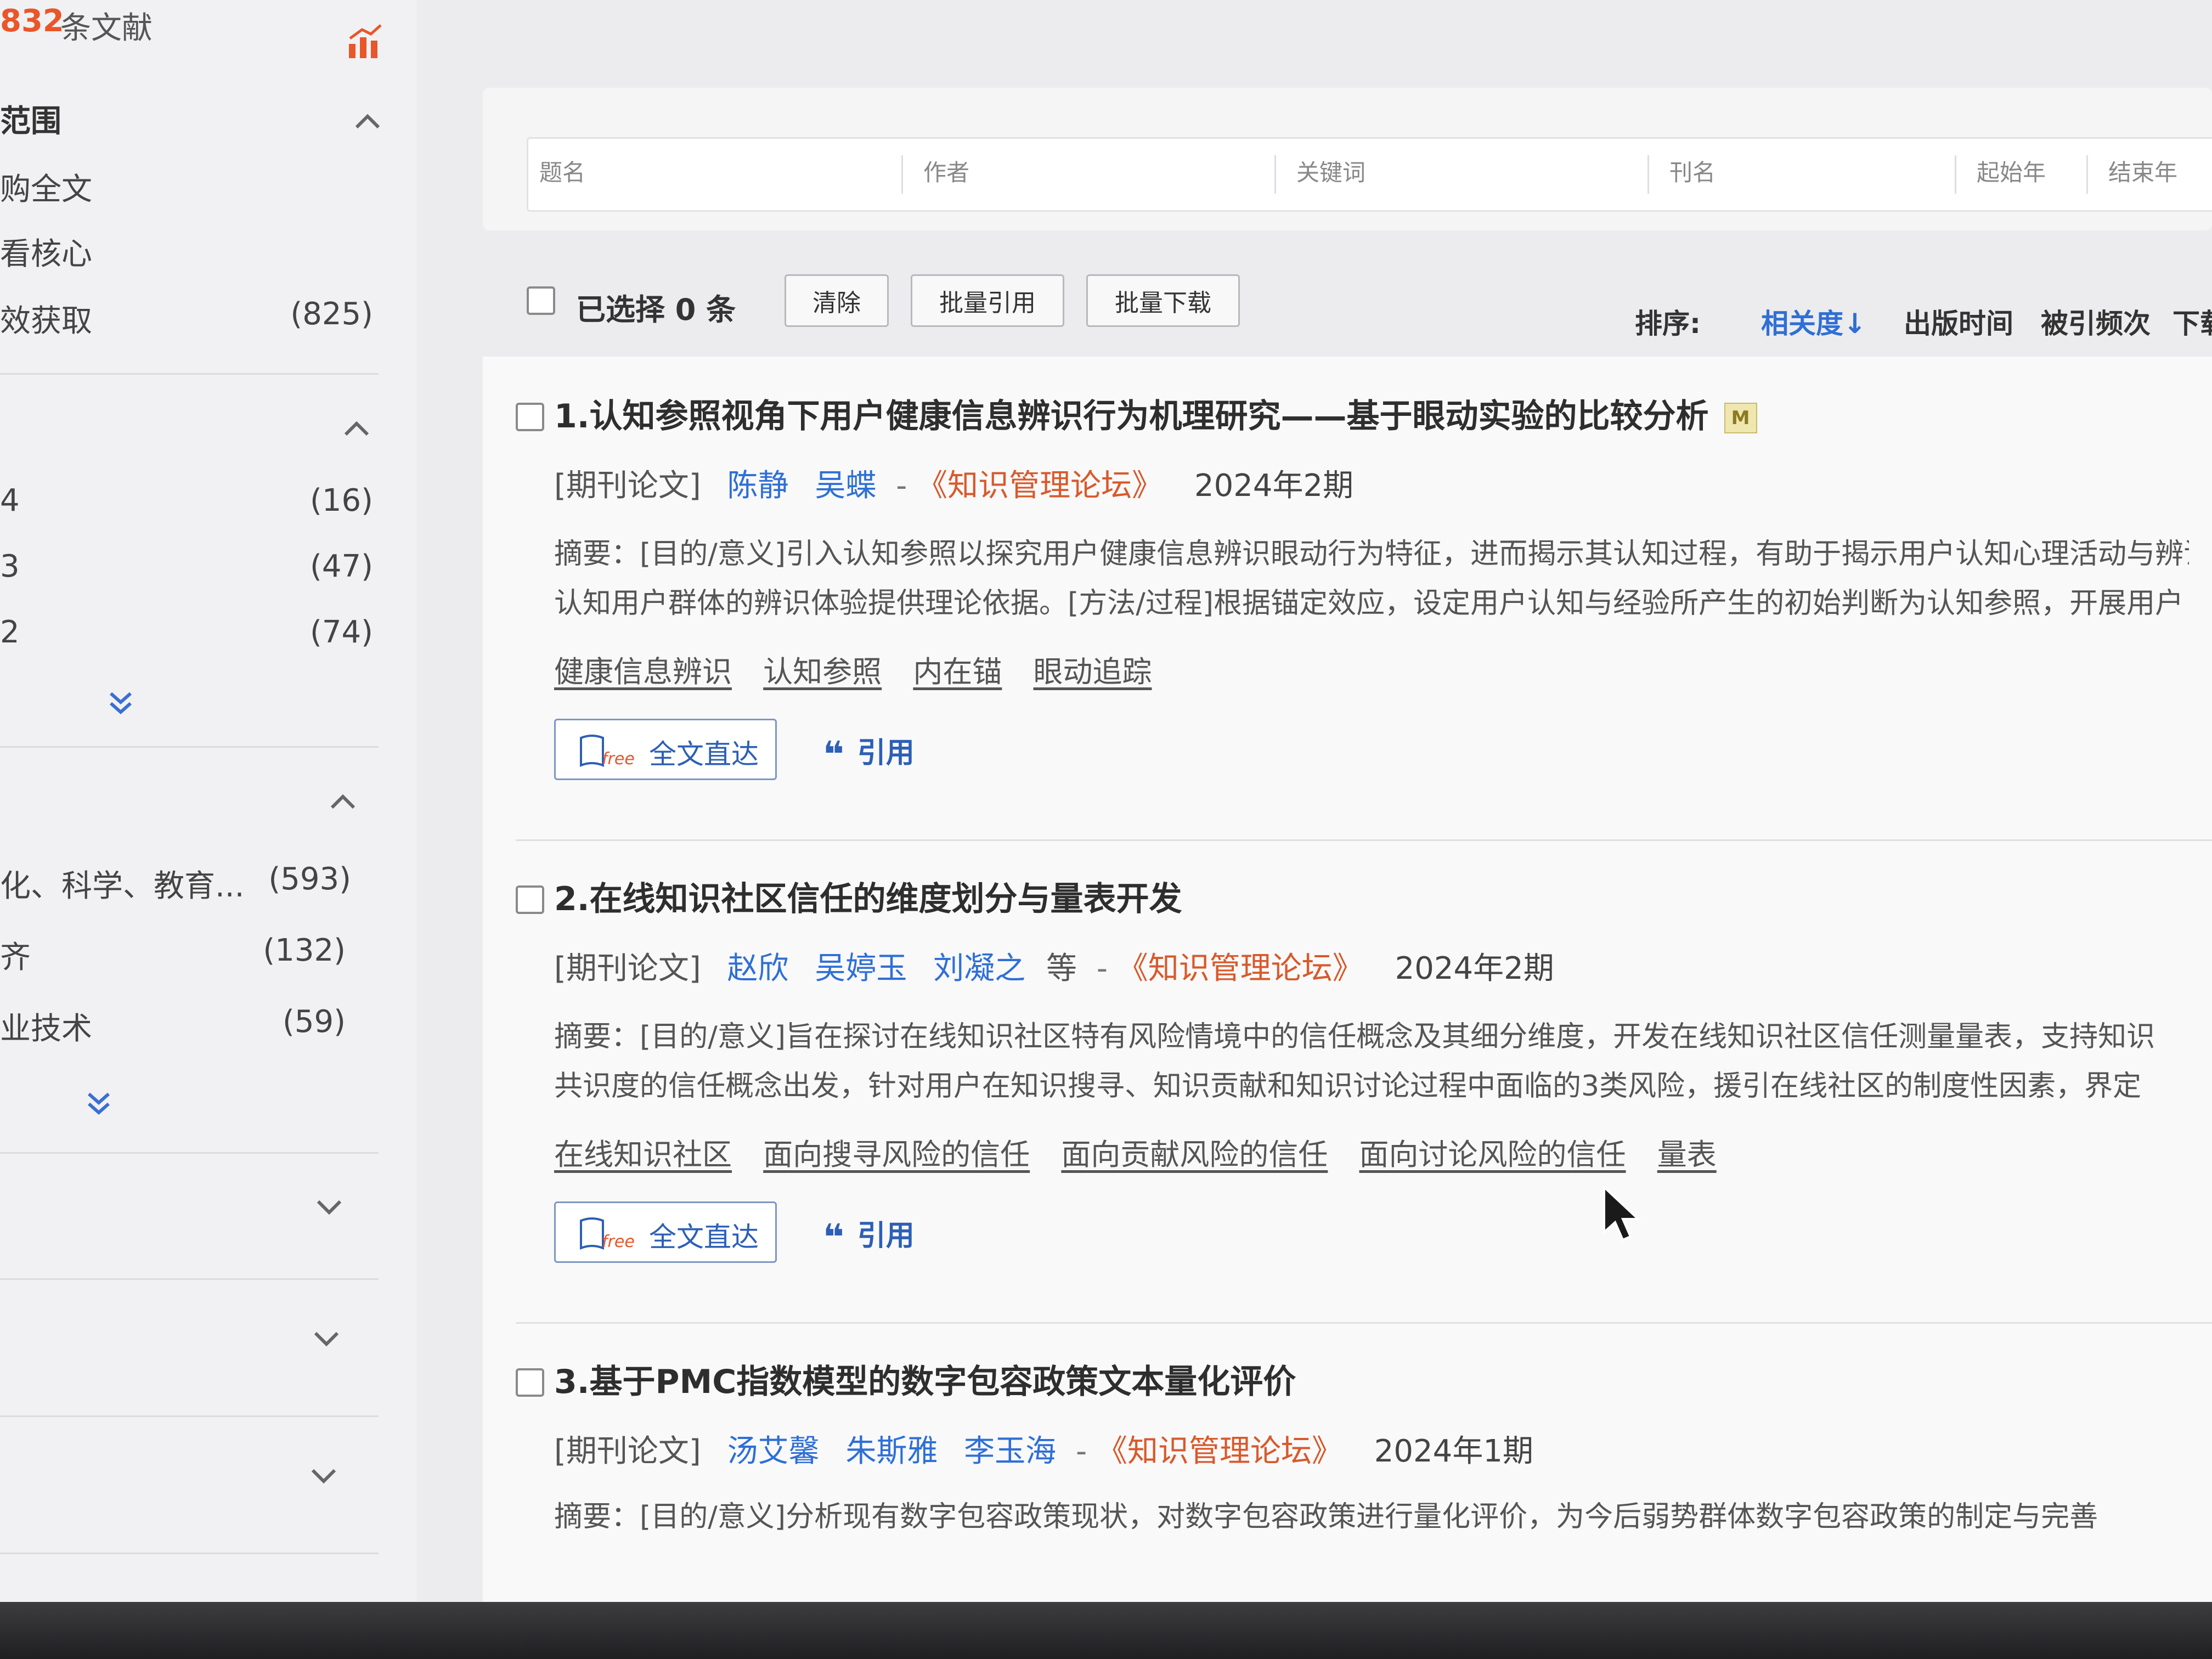 The width and height of the screenshot is (2212, 1659). I want to click on end-year-field: 结束年, so click(2142, 171).